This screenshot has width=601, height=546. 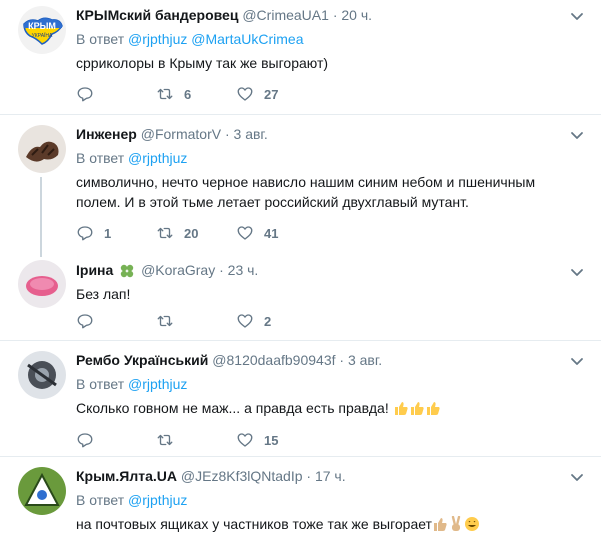 What do you see at coordinates (276, 233) in the screenshot?
I see `like-button: 41` at bounding box center [276, 233].